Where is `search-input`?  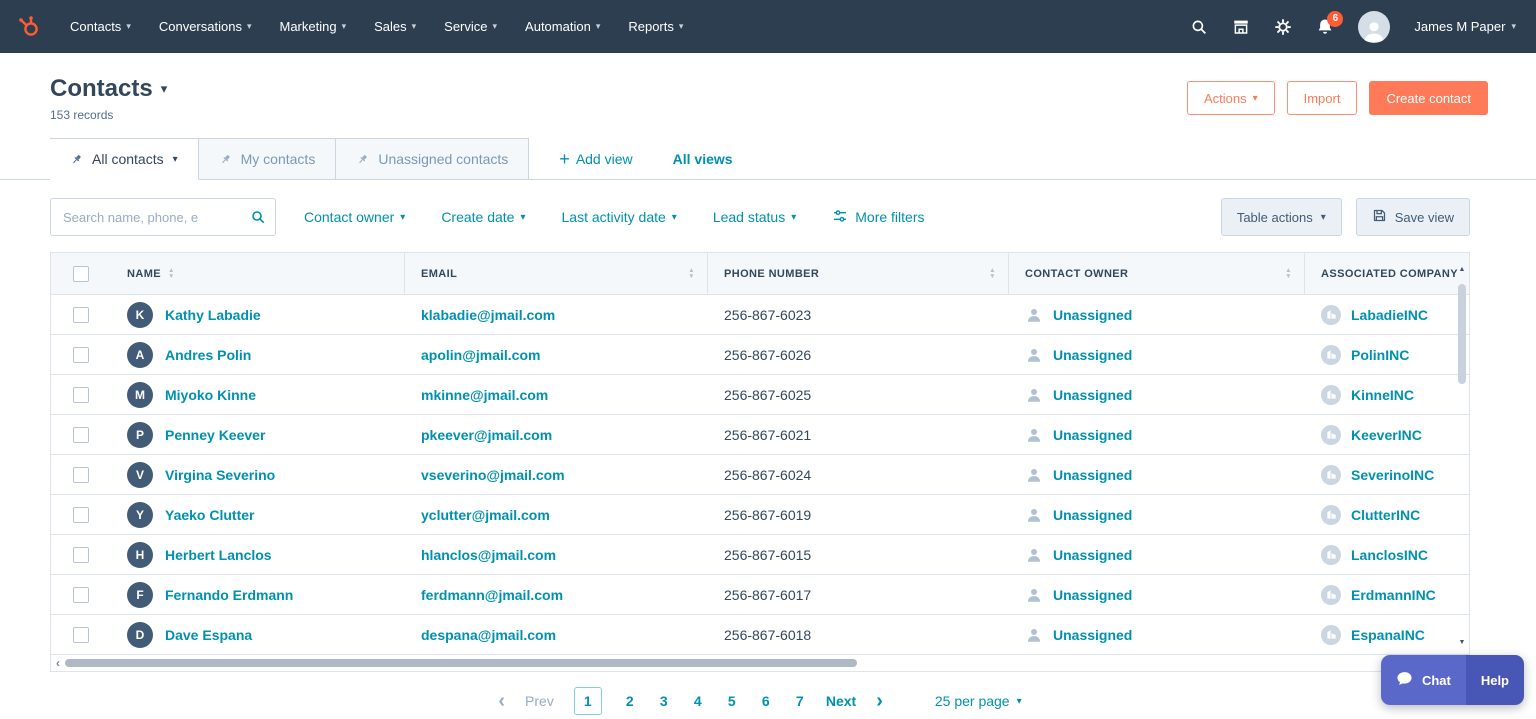
search-input is located at coordinates (163, 217).